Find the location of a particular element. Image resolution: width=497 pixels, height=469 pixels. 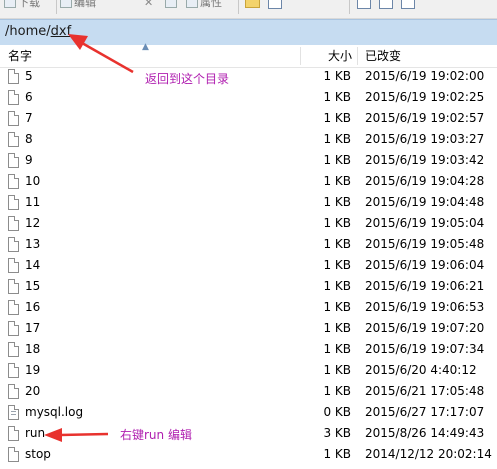

file-row: 20 1 KB 2015/6/21 17:05:48 is located at coordinates (248, 392).